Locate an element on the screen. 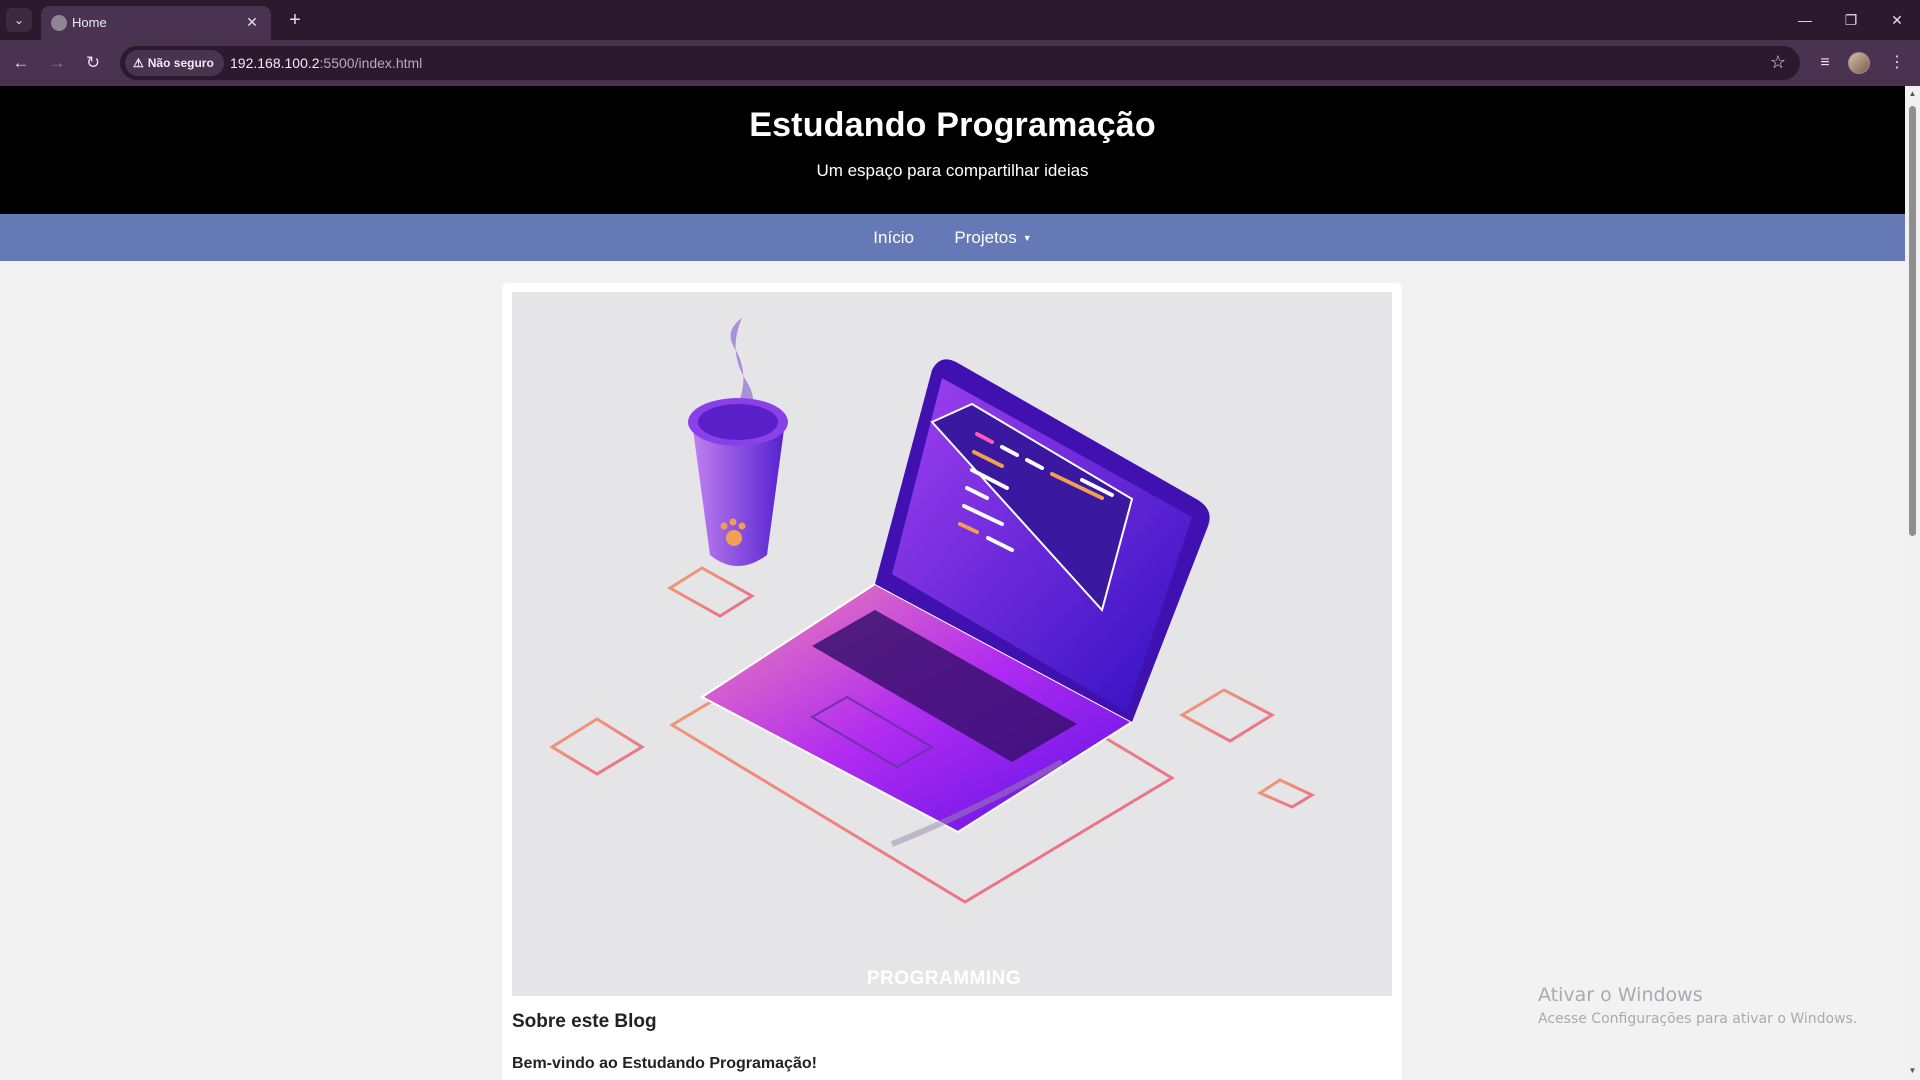 This screenshot has width=1920, height=1080. scroll-up-icon: ▲ is located at coordinates (1912, 94).